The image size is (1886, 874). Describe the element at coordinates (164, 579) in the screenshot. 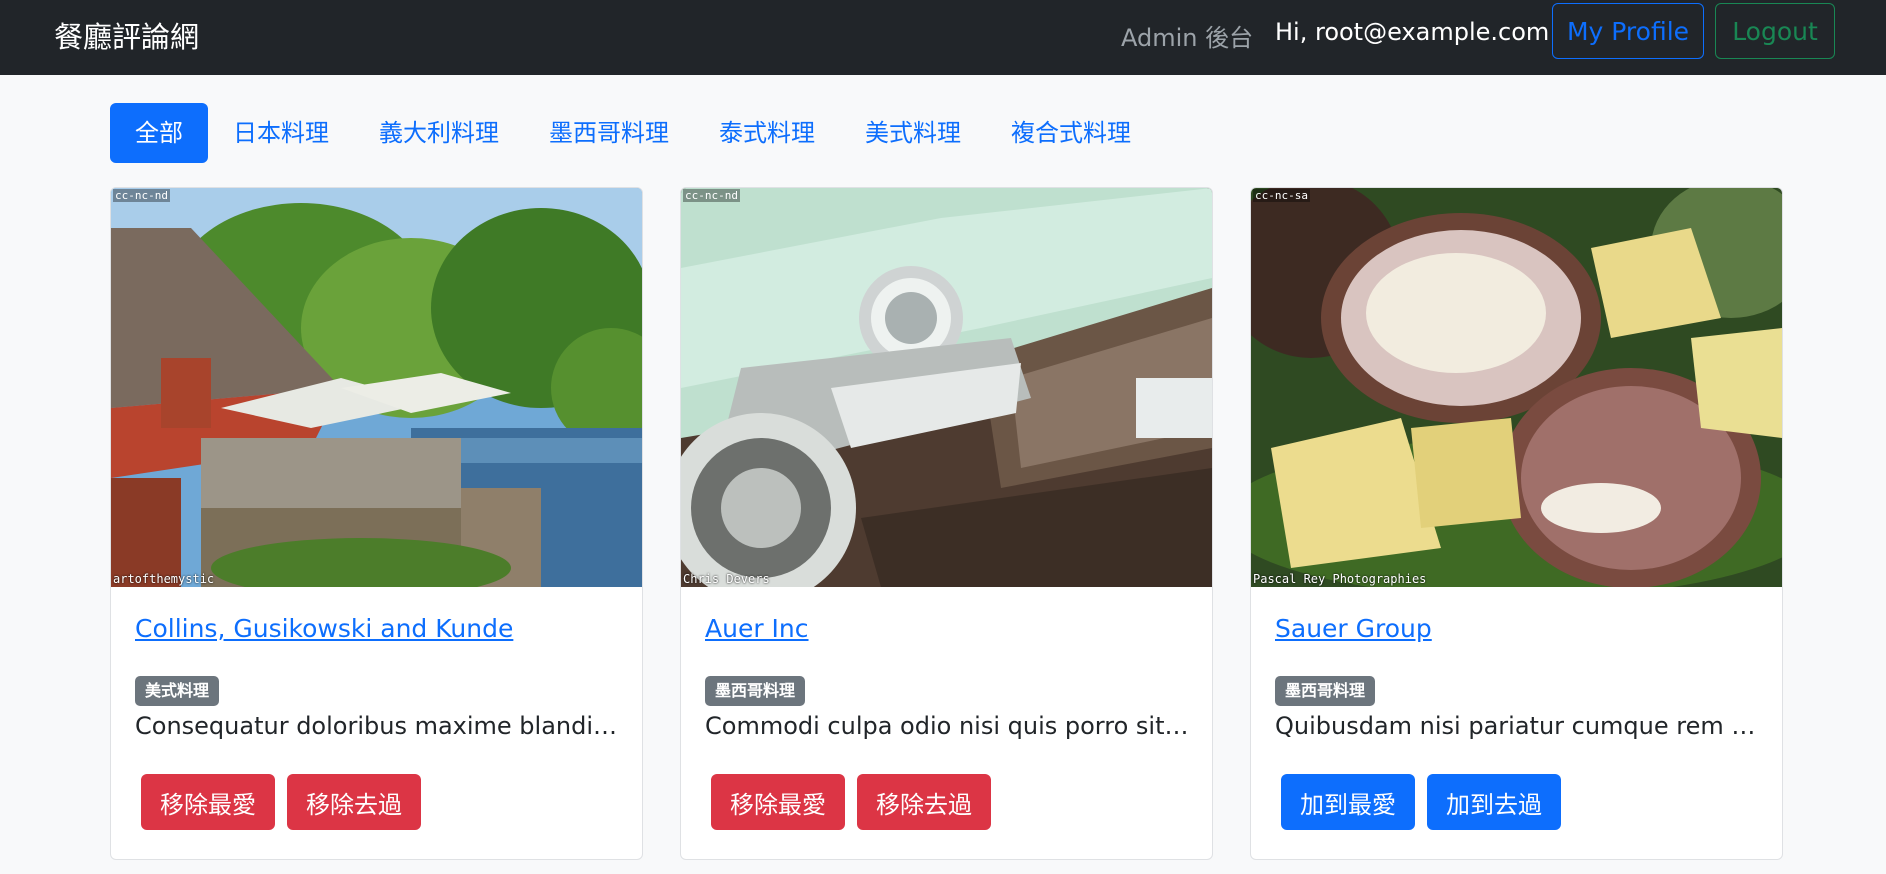

I see `image-credit: artofthemystic` at that location.